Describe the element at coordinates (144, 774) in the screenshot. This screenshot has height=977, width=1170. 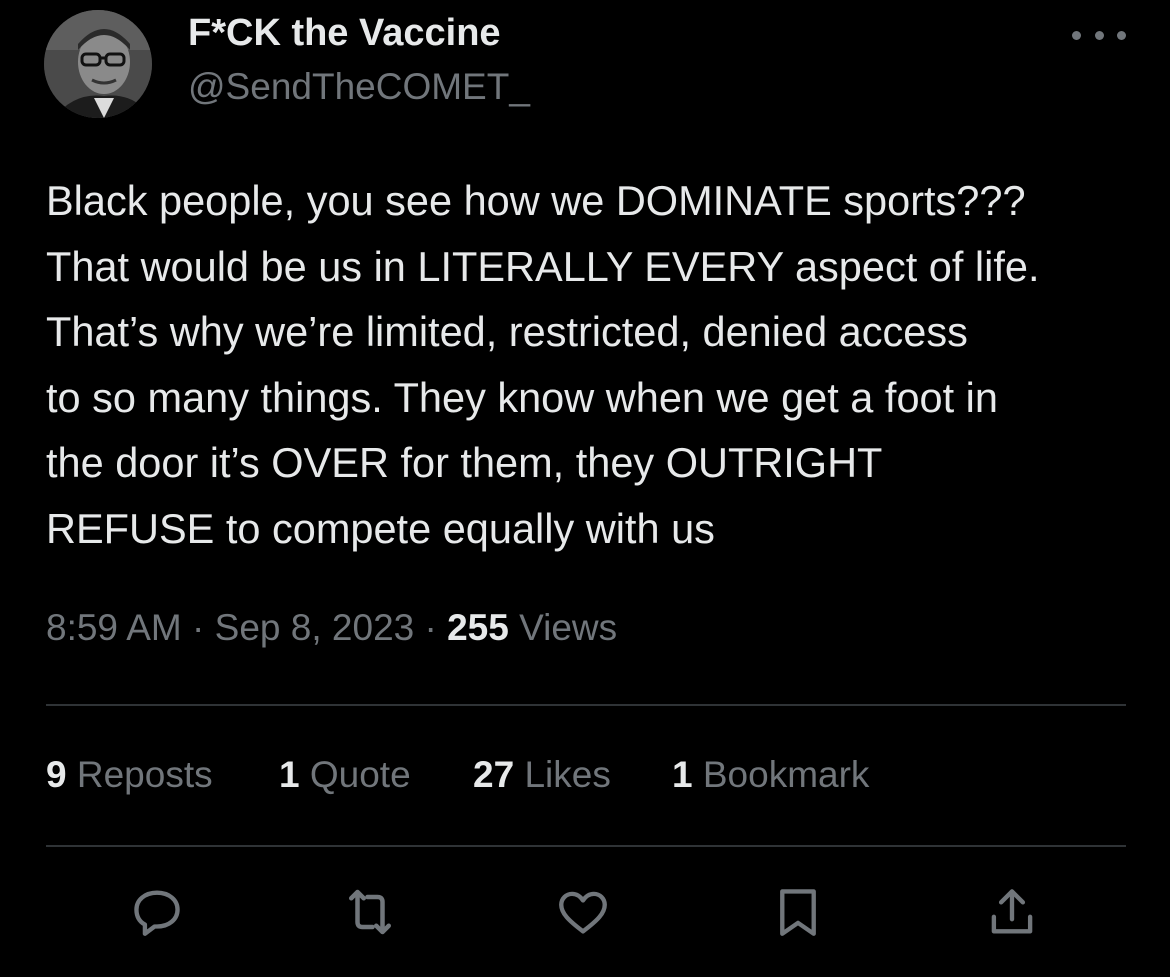
I see `reposts-label: Reposts` at that location.